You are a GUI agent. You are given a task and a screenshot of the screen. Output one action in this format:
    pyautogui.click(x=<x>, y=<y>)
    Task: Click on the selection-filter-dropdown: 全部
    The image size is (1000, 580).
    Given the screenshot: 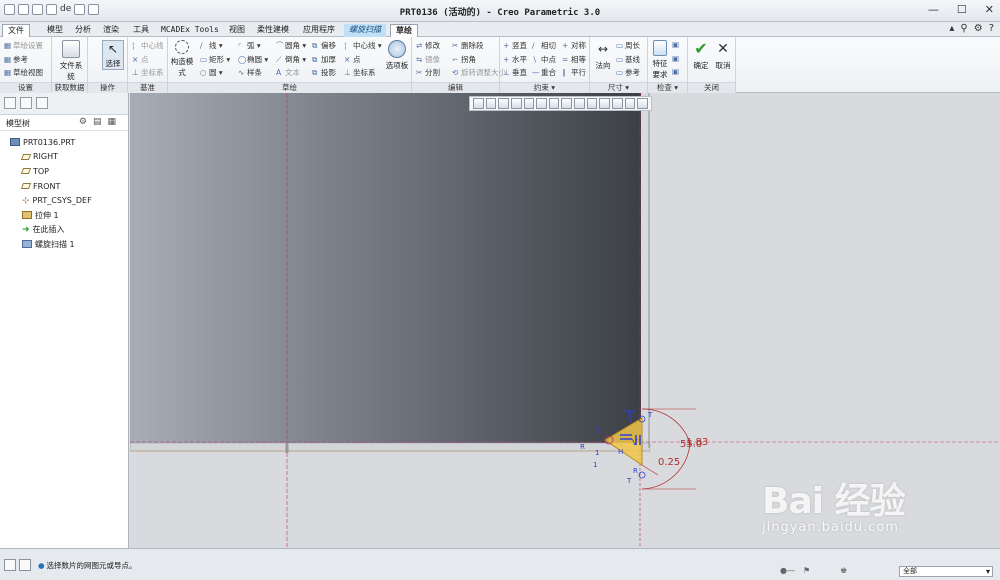 What is the action you would take?
    pyautogui.click(x=946, y=571)
    